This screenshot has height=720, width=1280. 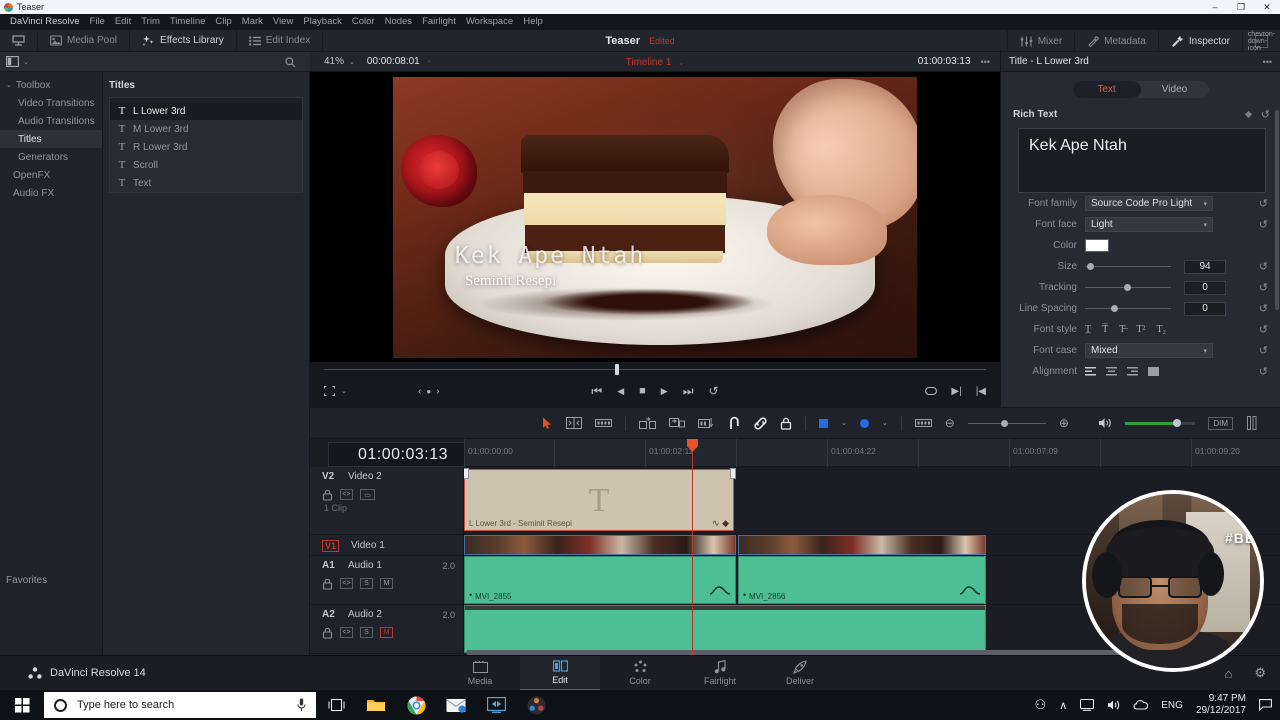 What do you see at coordinates (183, 40) in the screenshot?
I see `effects-library-button: Effects Library` at bounding box center [183, 40].